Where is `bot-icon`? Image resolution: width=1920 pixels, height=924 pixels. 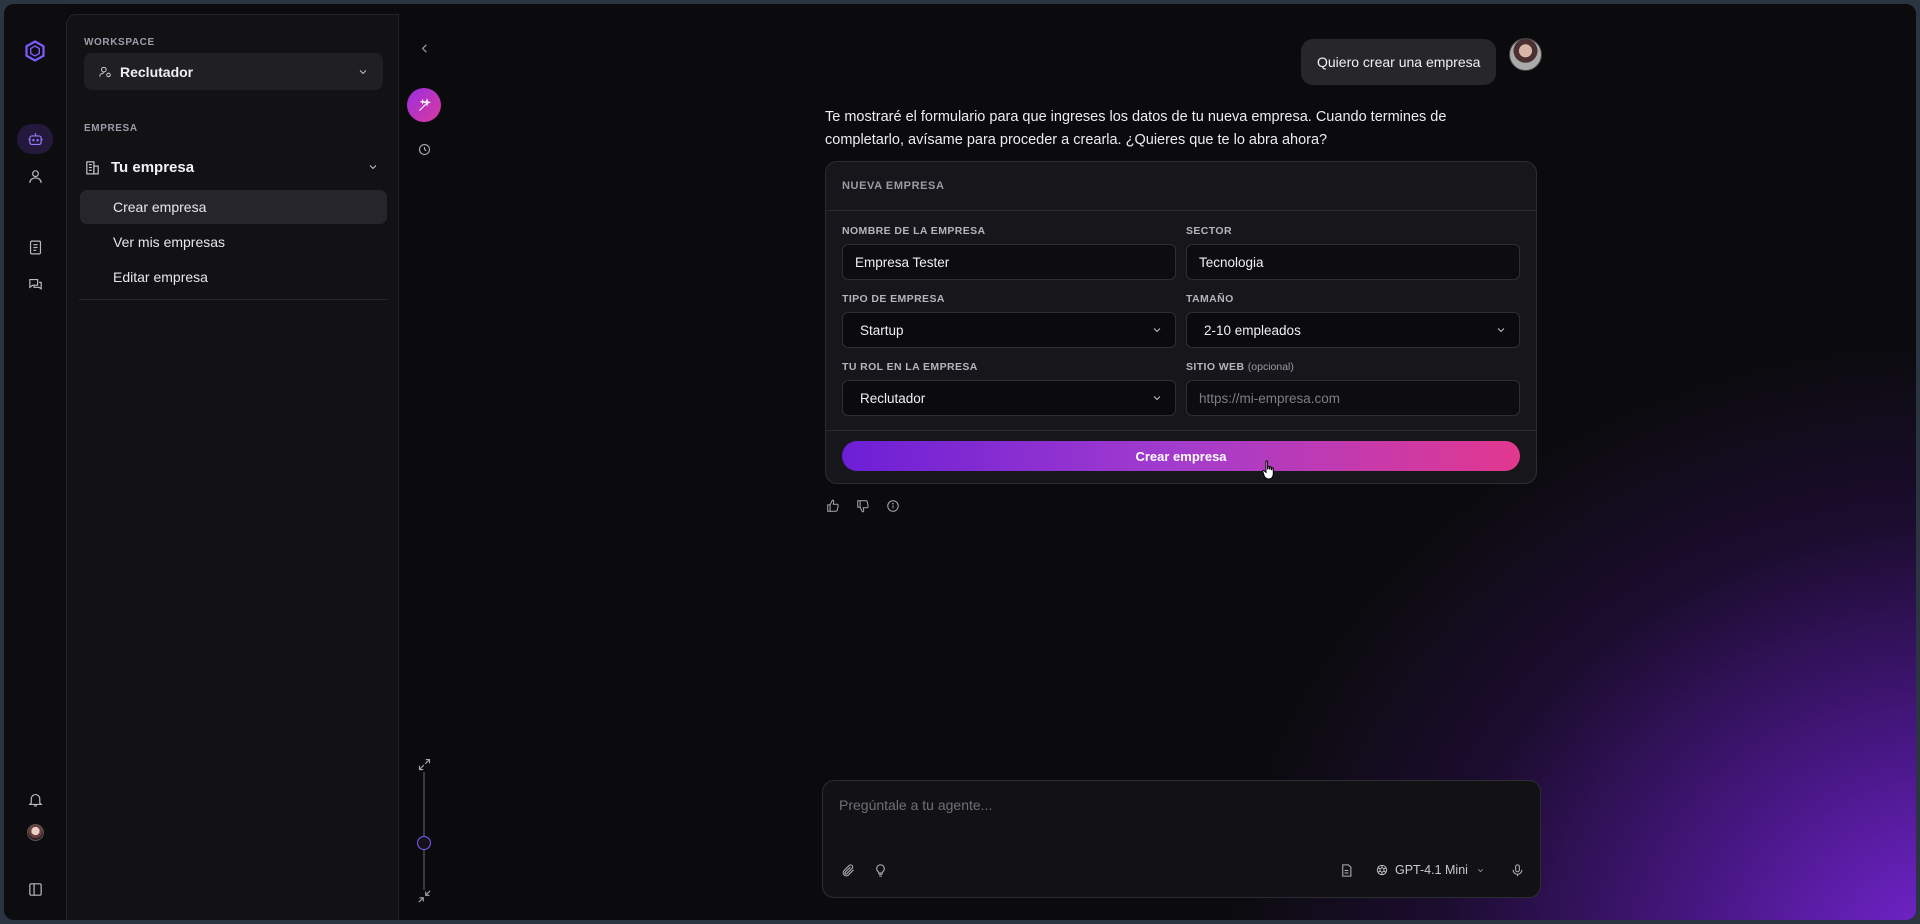
bot-icon is located at coordinates (35, 139).